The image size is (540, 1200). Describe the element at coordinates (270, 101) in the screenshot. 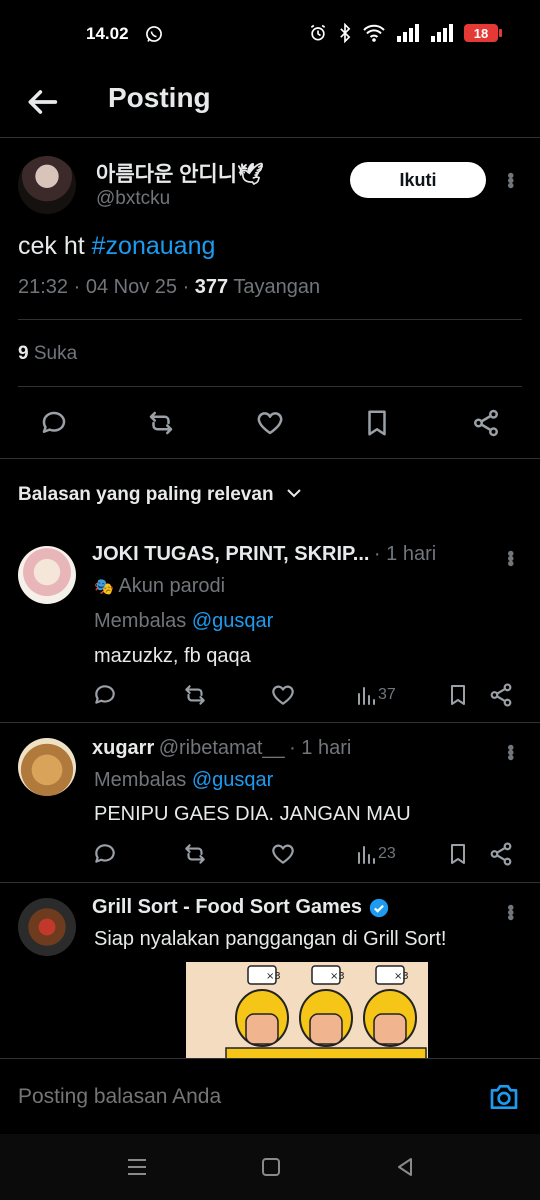

I see `header: Posting` at that location.